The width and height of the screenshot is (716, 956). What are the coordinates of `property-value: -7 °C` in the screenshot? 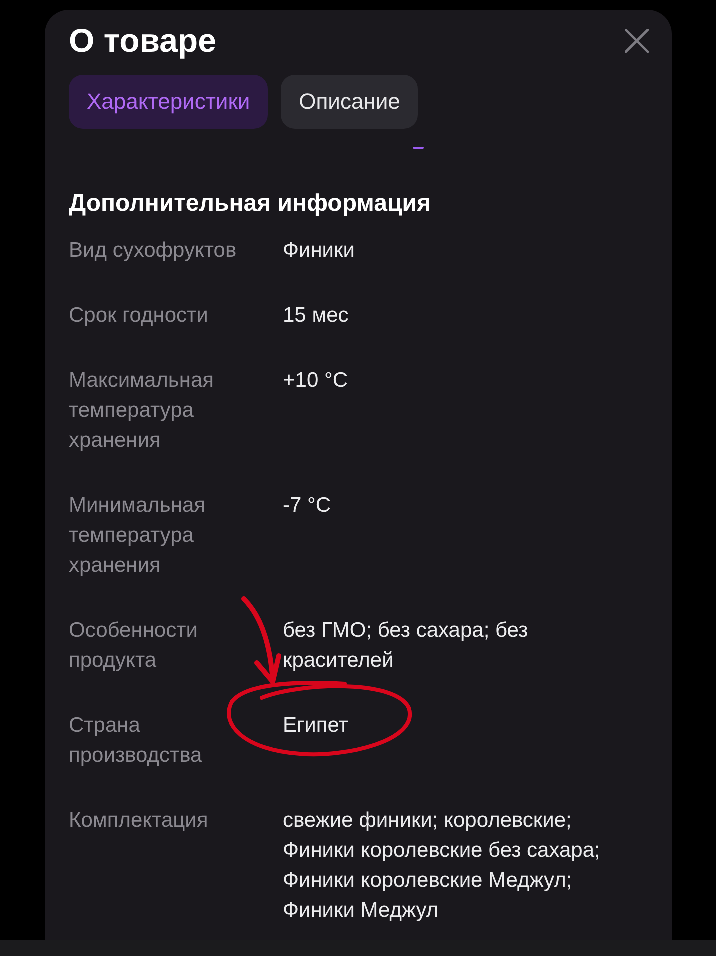 It's located at (307, 506).